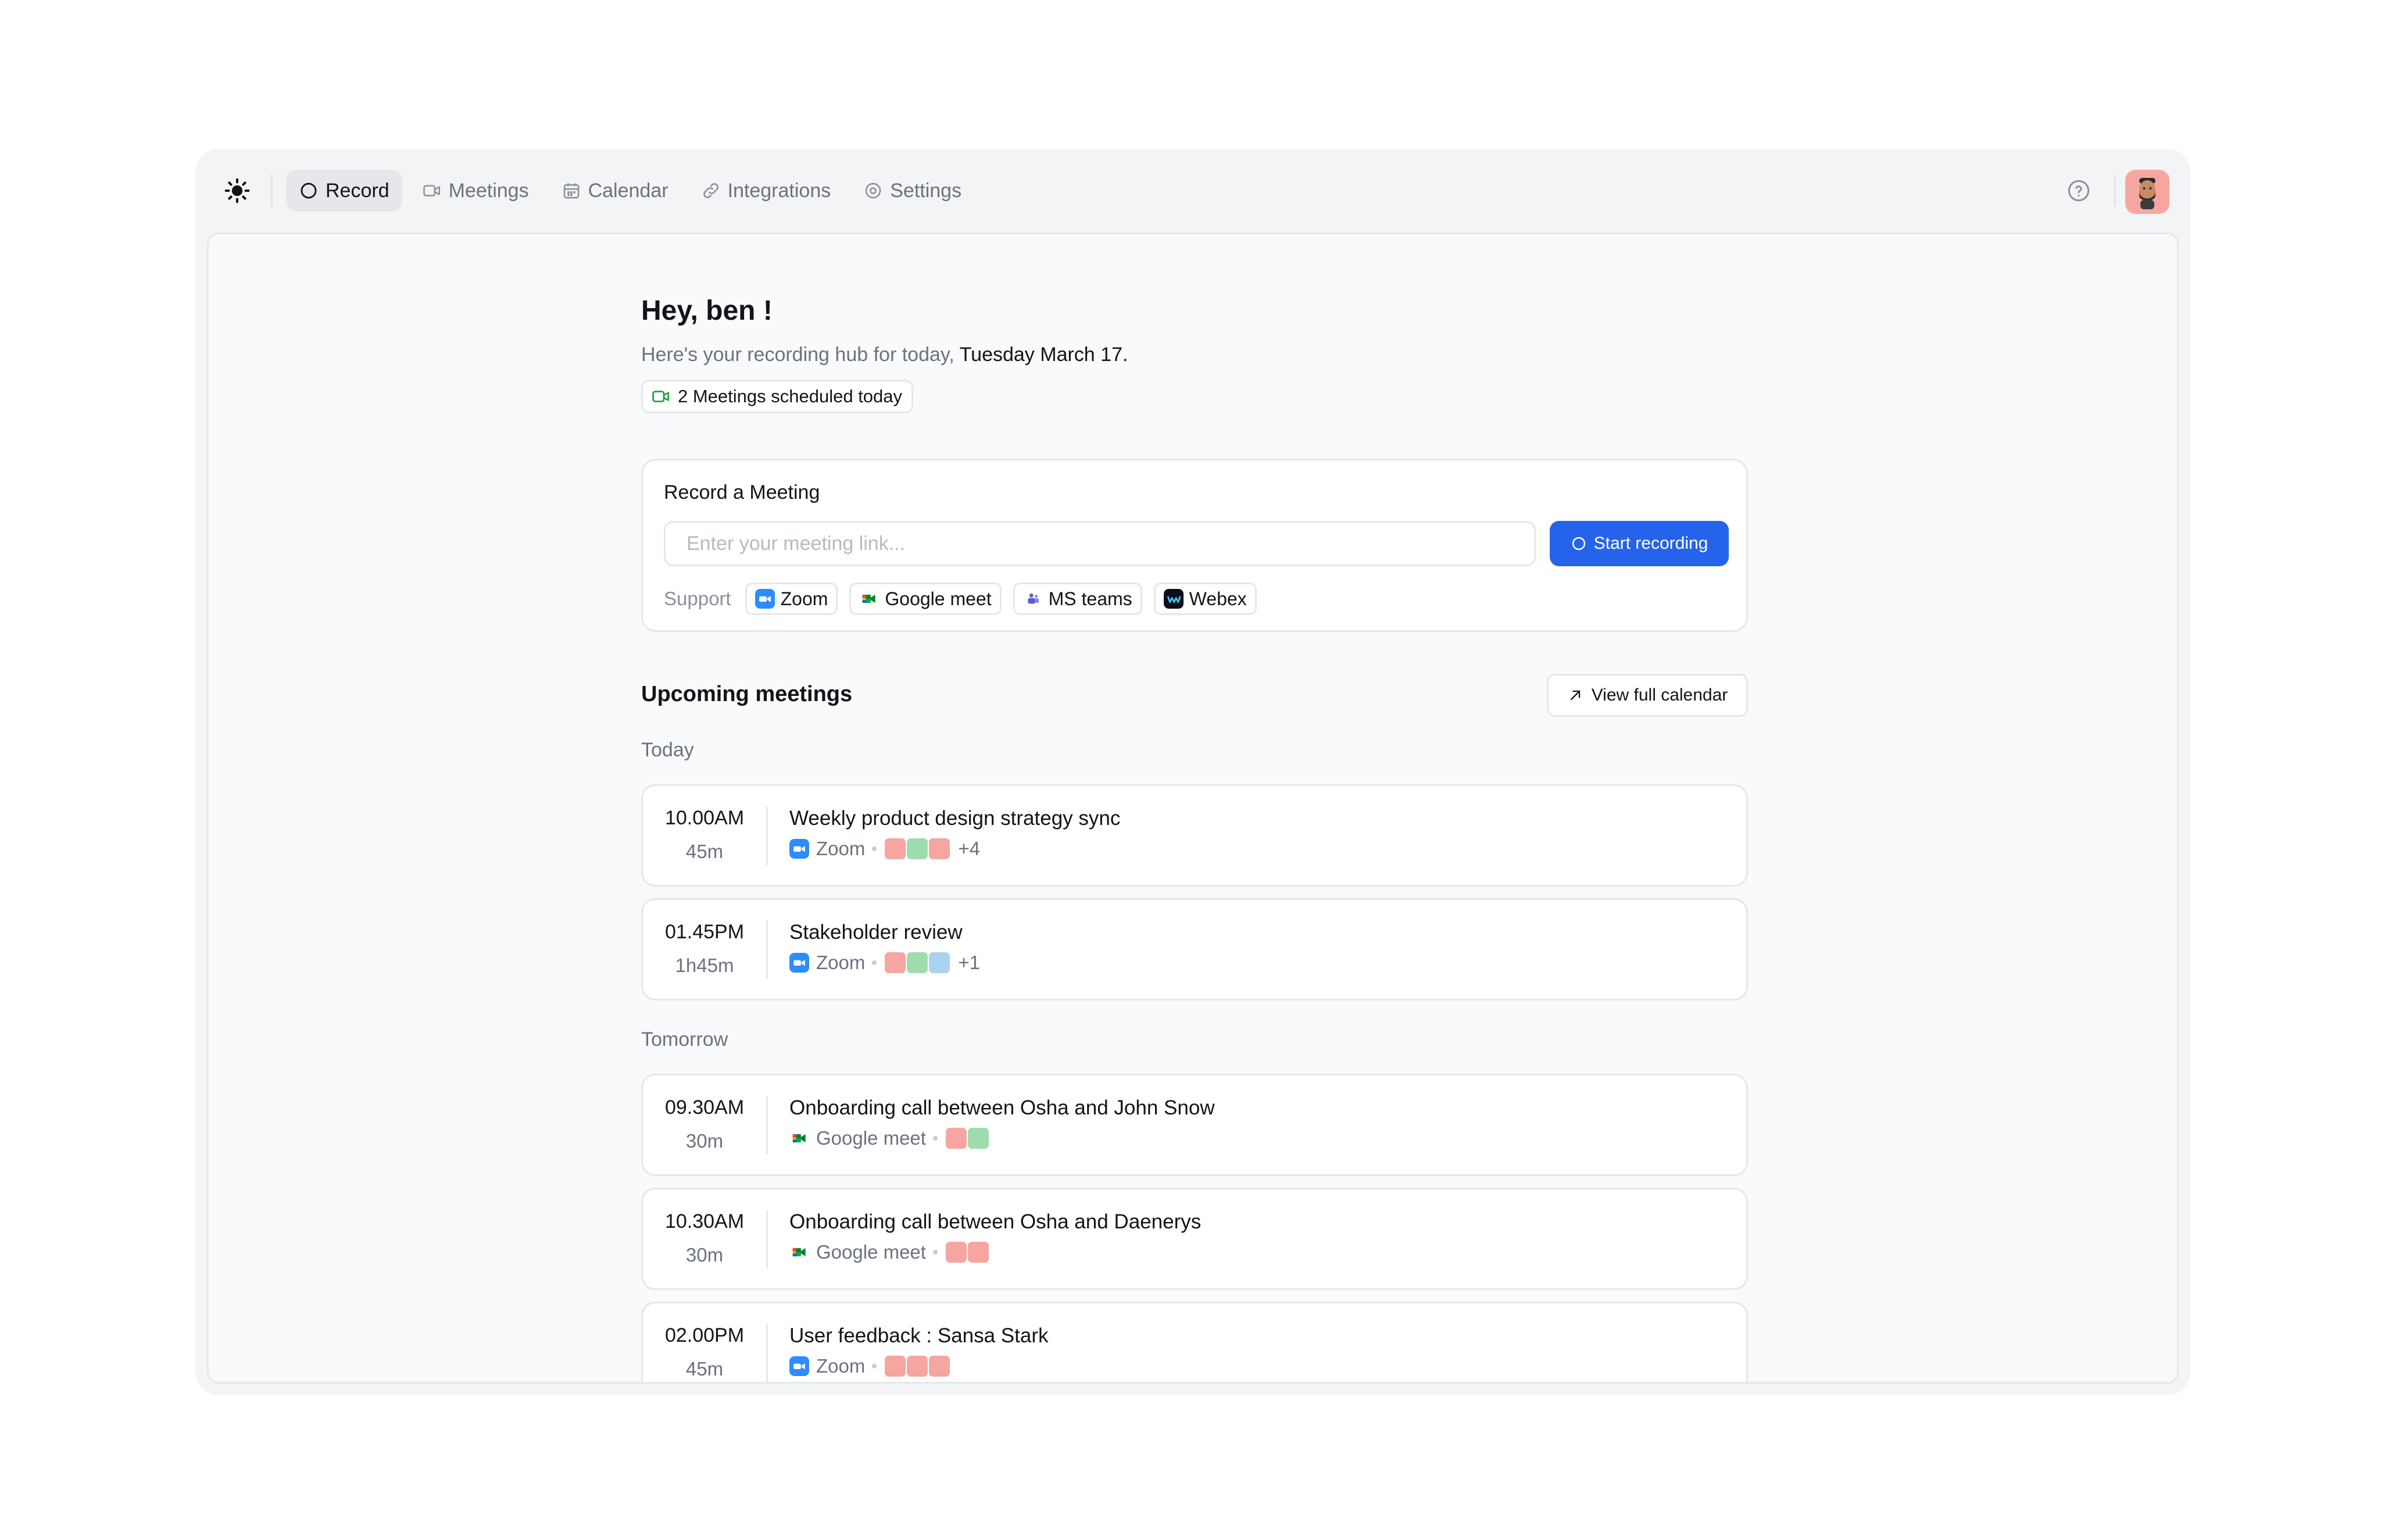 Image resolution: width=2381 pixels, height=1540 pixels. What do you see at coordinates (475, 191) in the screenshot?
I see `nav-item-meetings: Meetings` at bounding box center [475, 191].